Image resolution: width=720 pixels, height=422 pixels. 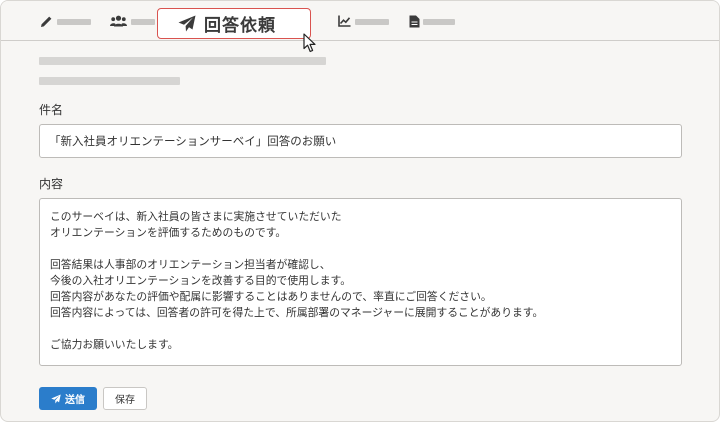 I want to click on subject-input: 「新入社員オリエンテーションサーベイ」回答のお願い, so click(x=360, y=141).